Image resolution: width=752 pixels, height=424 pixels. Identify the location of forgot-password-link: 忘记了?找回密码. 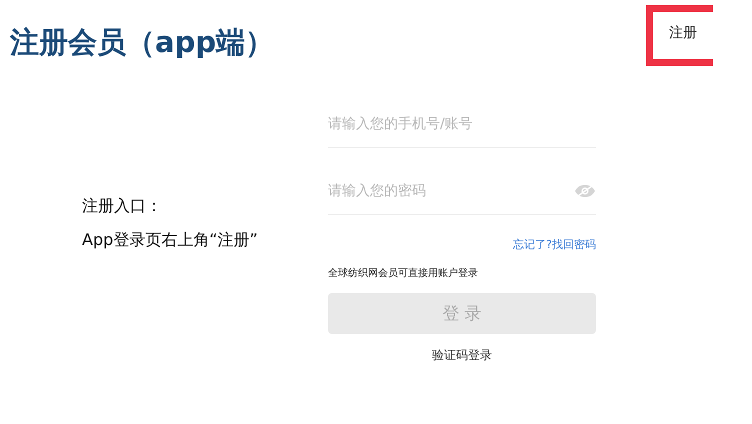
(554, 244).